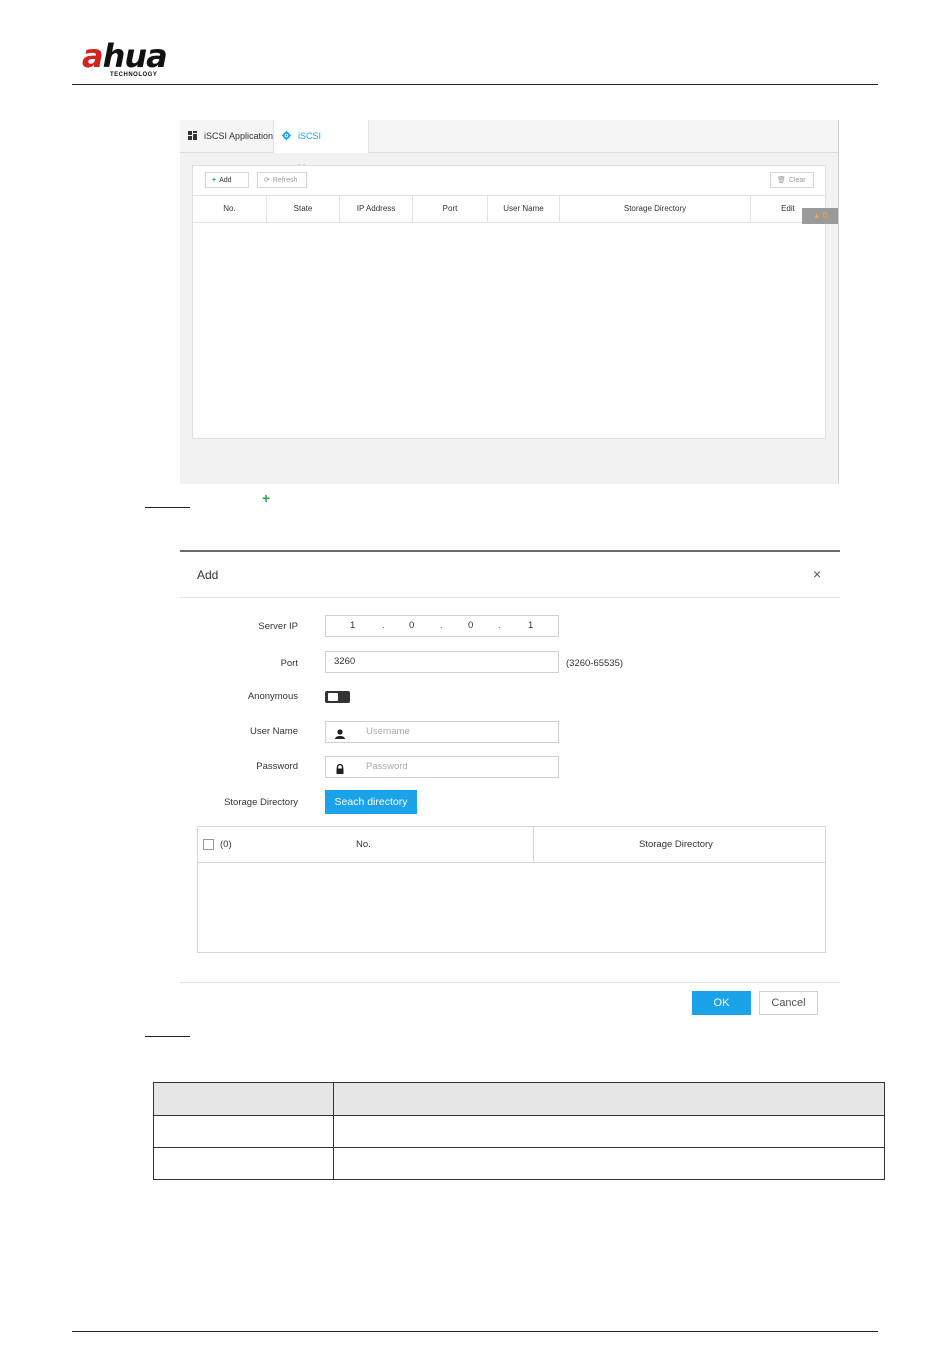 The height and width of the screenshot is (1360, 950). I want to click on alert-badge: ▲ 0, so click(820, 216).